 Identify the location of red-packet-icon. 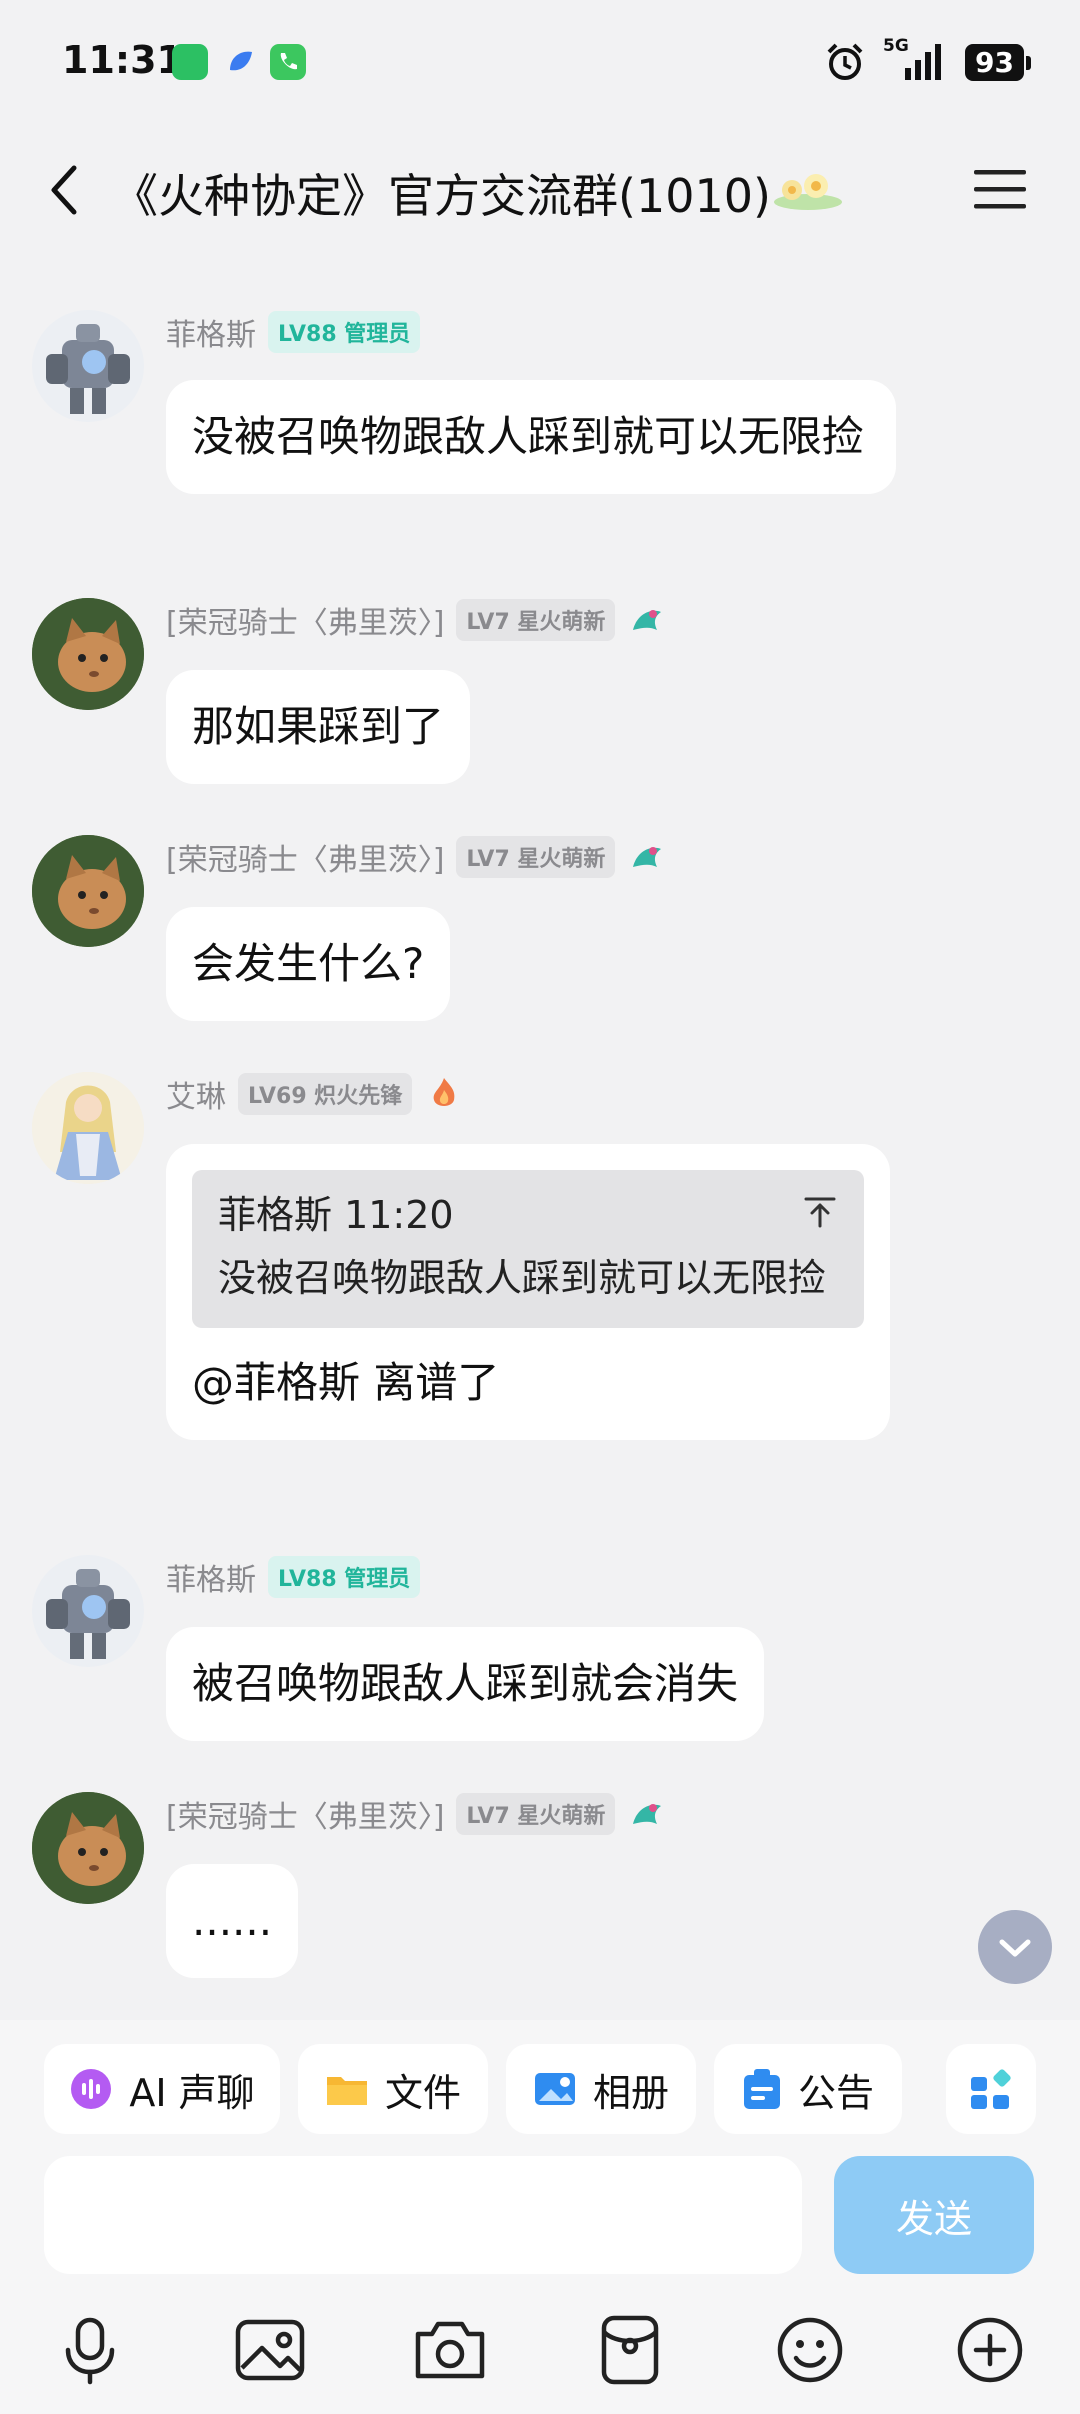
(630, 2350).